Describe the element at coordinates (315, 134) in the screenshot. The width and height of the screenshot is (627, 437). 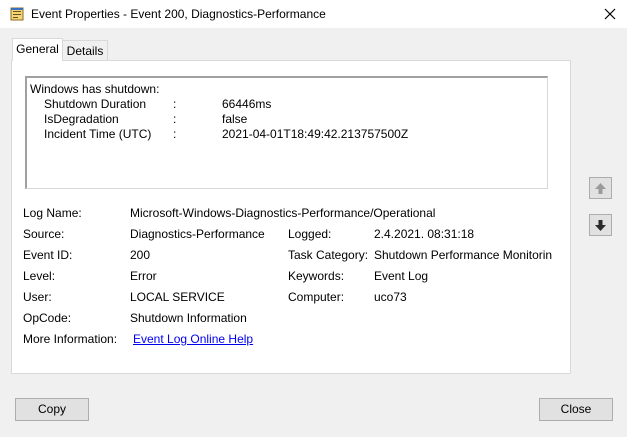
I see `description-value-incident-time: 2021-04-01T18:49:42.213757500Z` at that location.